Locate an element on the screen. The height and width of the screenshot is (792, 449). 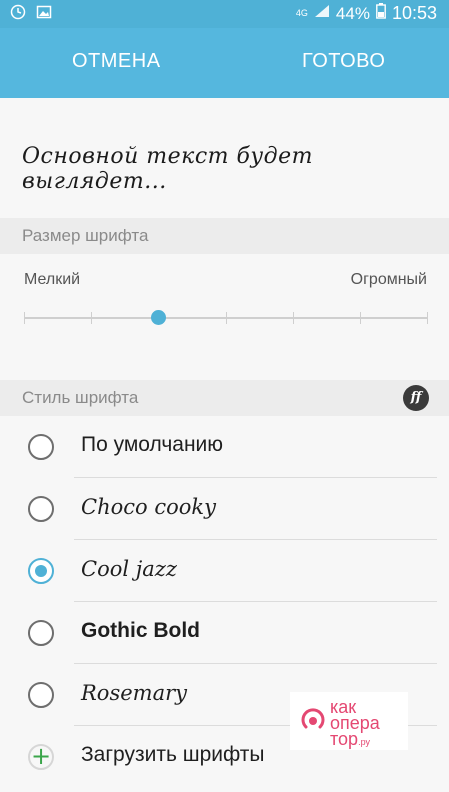
font-option-choco-cooky: Choco cooky is located at coordinates (224, 509).